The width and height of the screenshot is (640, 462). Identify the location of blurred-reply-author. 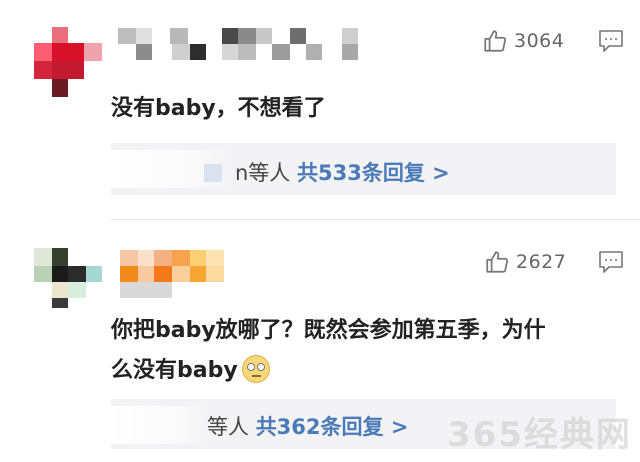
(159, 425).